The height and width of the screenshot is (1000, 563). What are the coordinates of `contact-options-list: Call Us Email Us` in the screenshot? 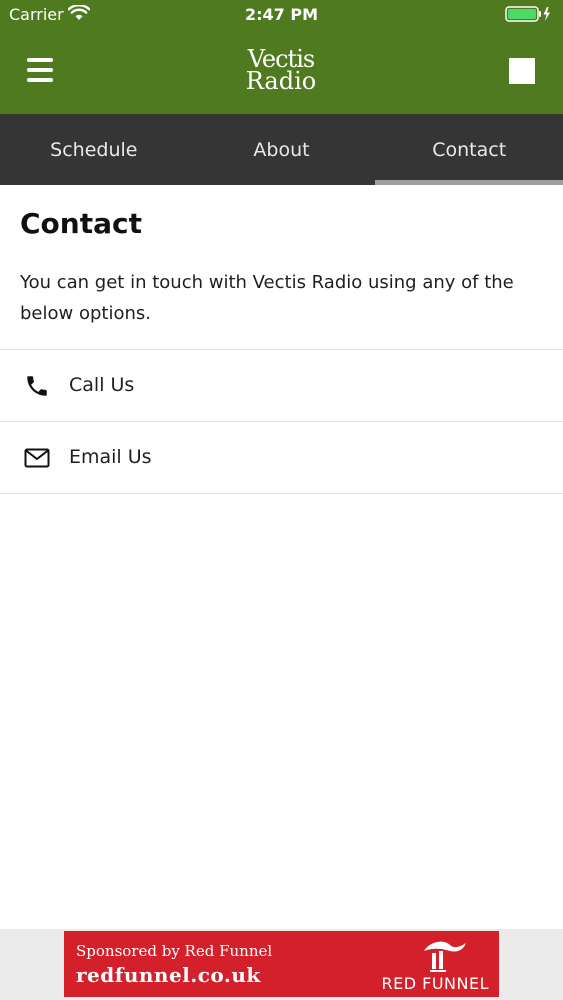 It's located at (281, 421).